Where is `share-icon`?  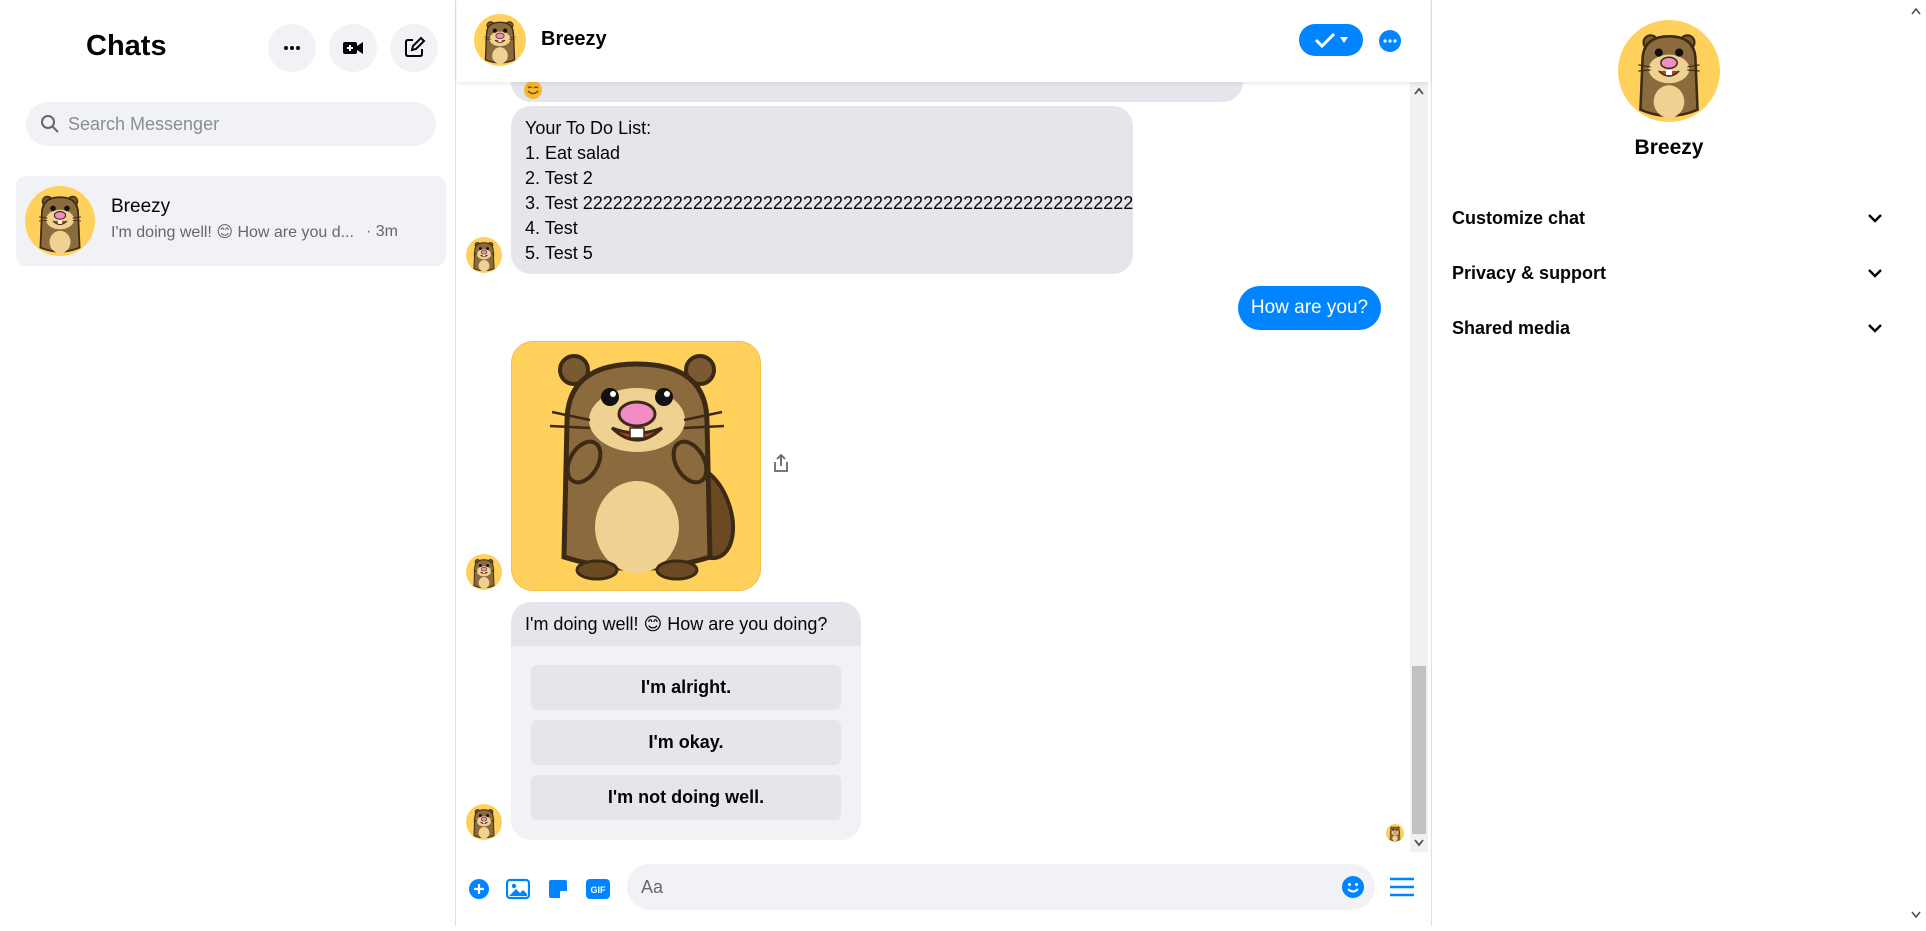
share-icon is located at coordinates (781, 463).